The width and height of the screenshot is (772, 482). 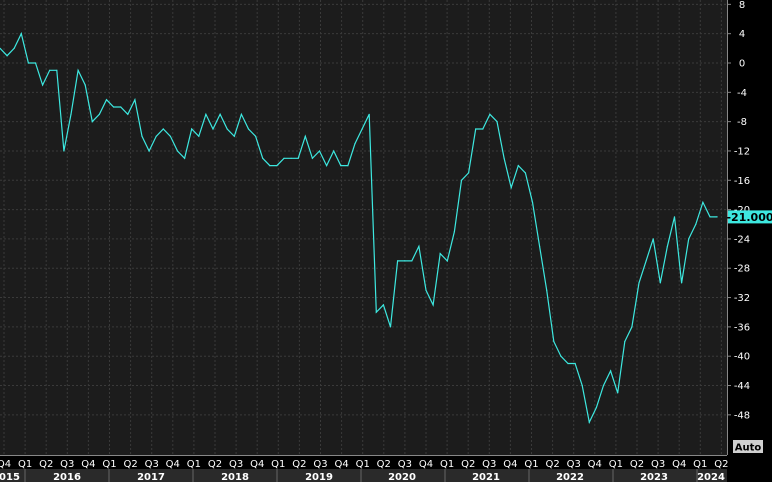 What do you see at coordinates (742, 239) in the screenshot?
I see `y-tick-label: -24` at bounding box center [742, 239].